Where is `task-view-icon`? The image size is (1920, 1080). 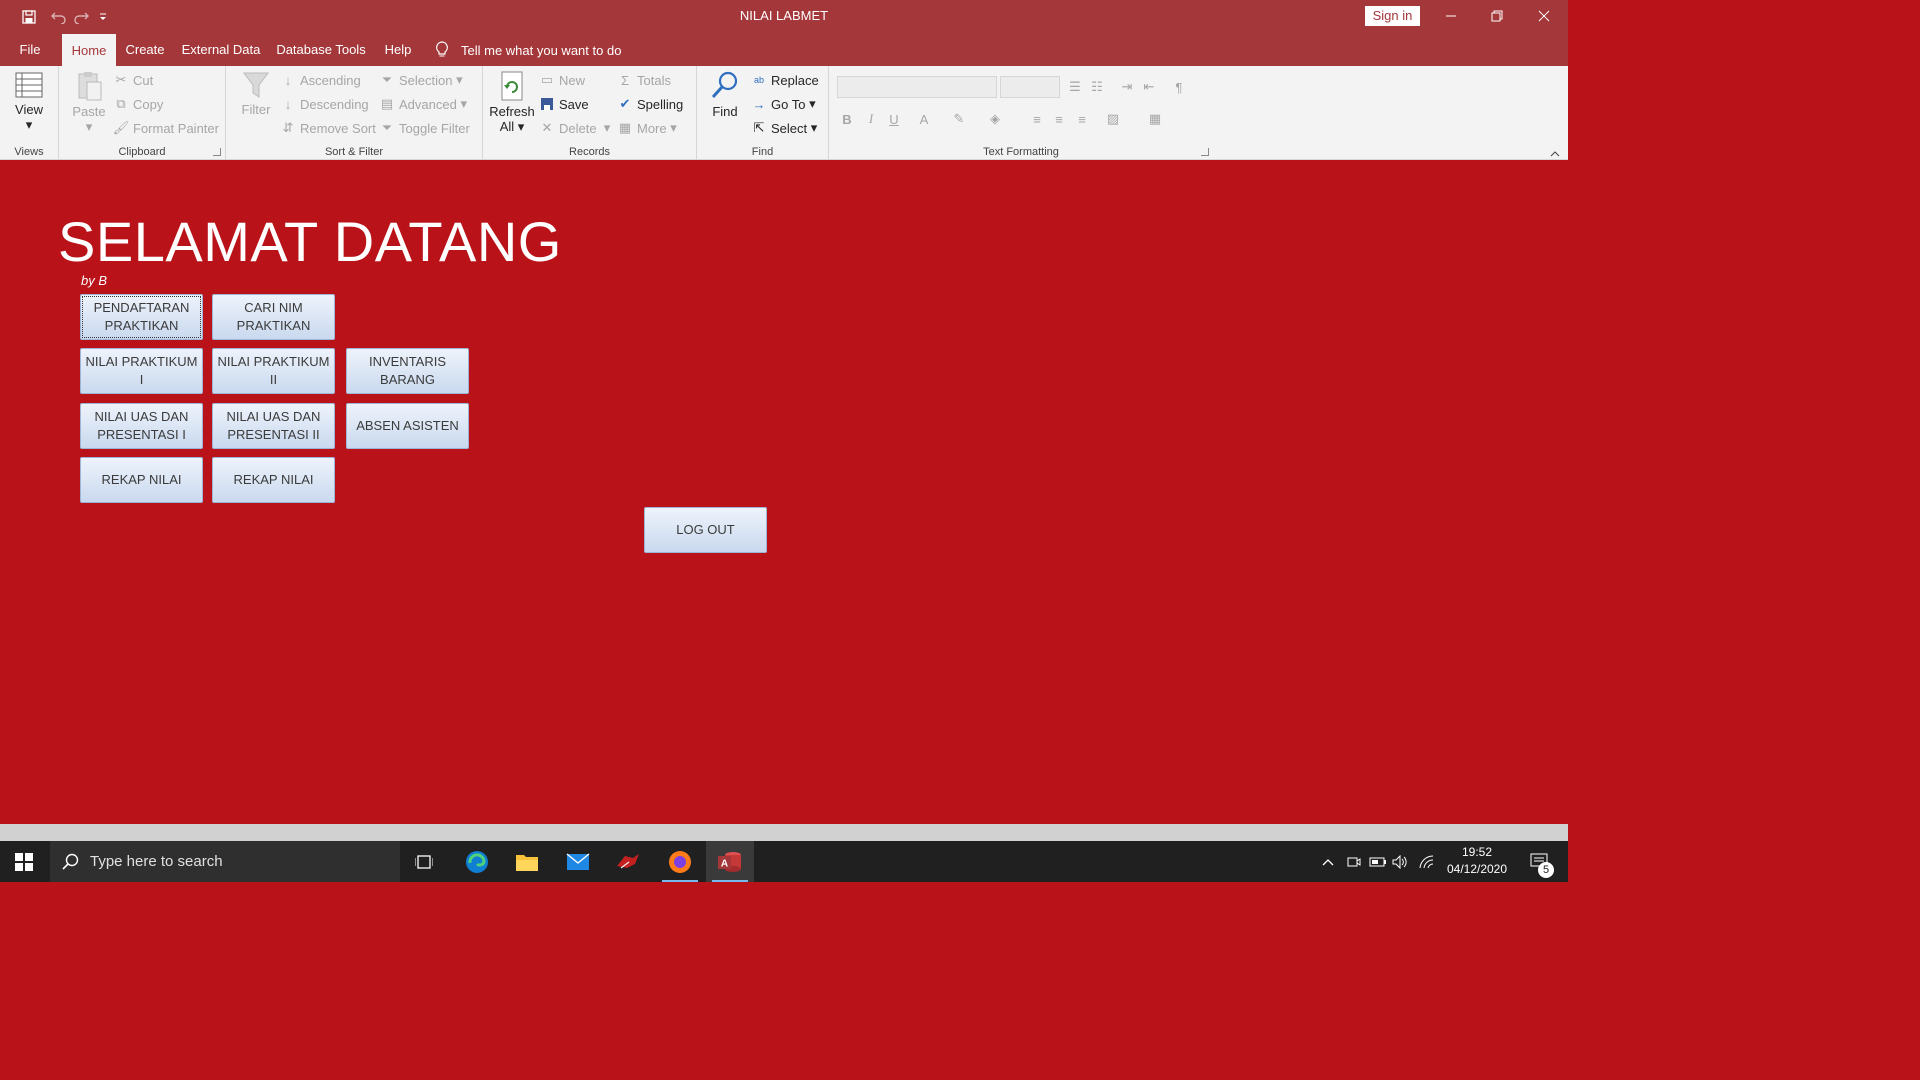
task-view-icon is located at coordinates (424, 861).